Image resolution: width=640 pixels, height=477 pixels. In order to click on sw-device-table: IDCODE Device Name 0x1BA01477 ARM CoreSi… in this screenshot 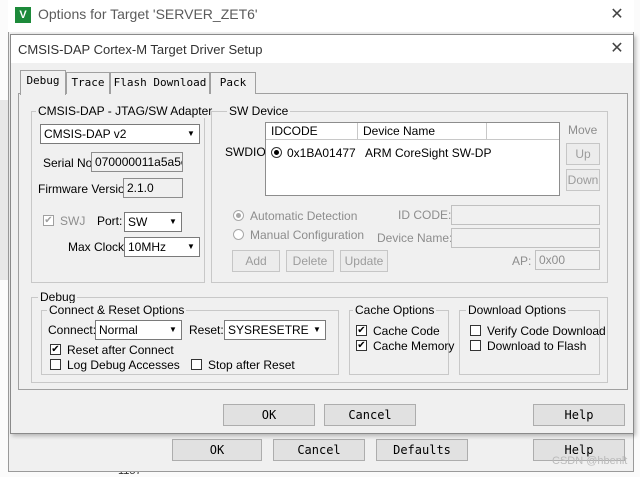, I will do `click(412, 159)`.